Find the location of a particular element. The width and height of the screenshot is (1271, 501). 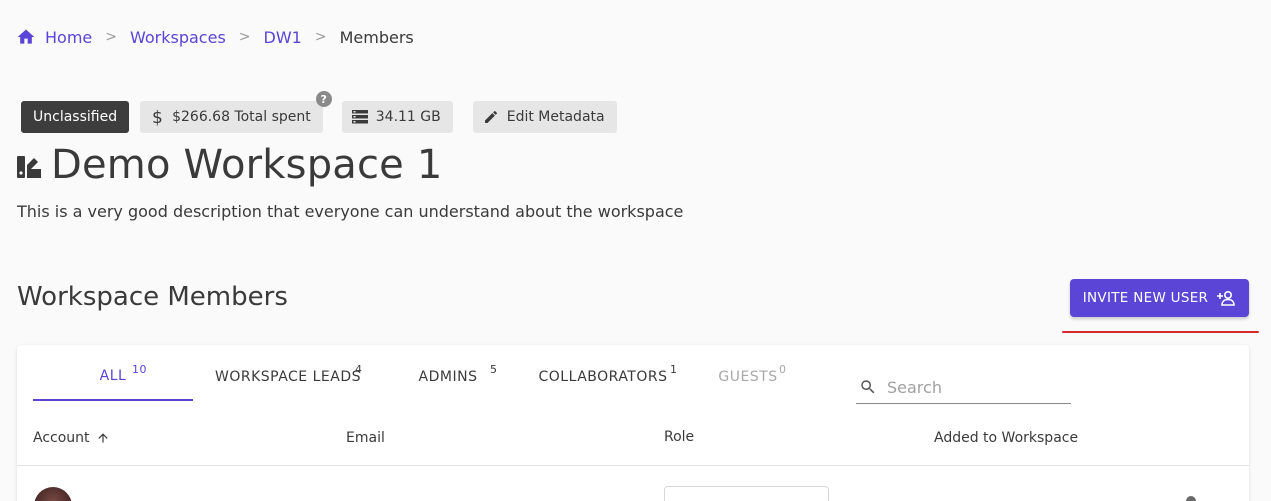

spent-chip: $ $266.68 Total spent ? is located at coordinates (236, 112).